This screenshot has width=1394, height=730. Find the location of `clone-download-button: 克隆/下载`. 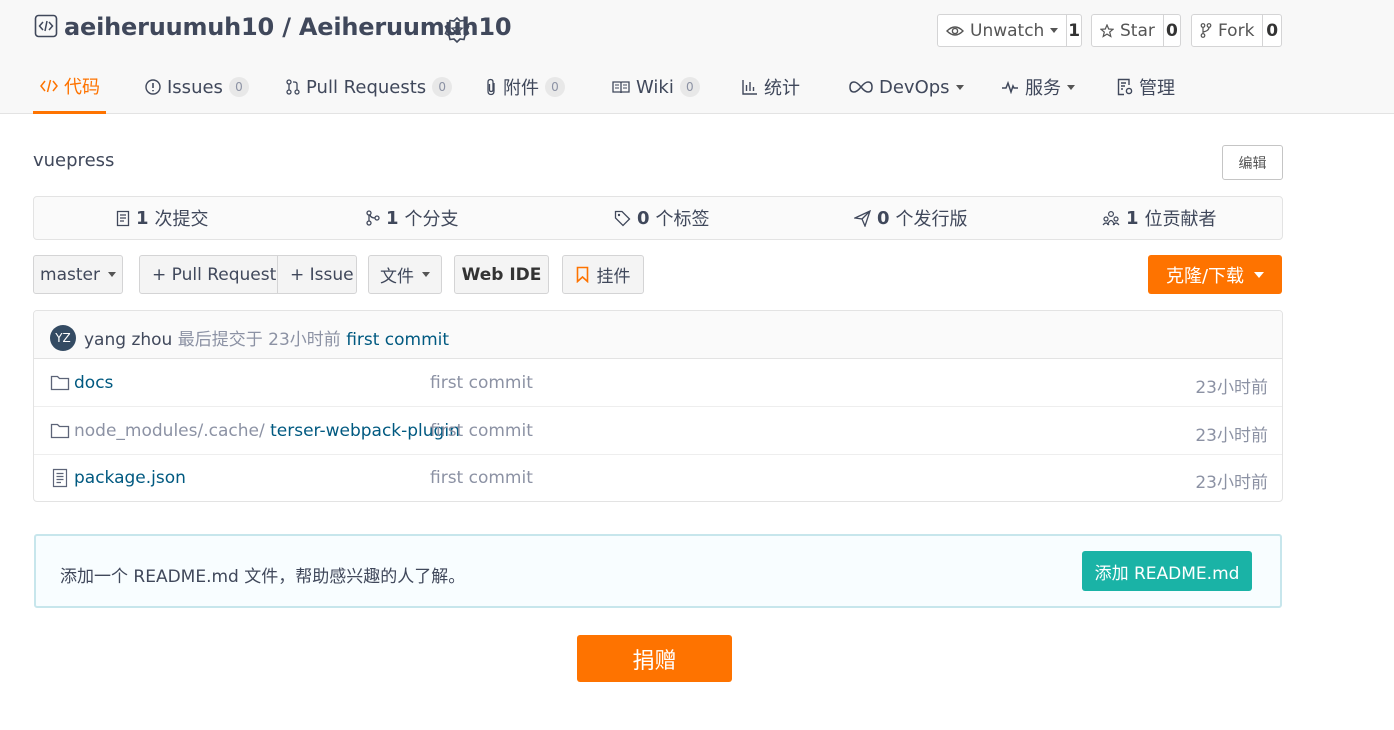

clone-download-button: 克隆/下载 is located at coordinates (1215, 274).